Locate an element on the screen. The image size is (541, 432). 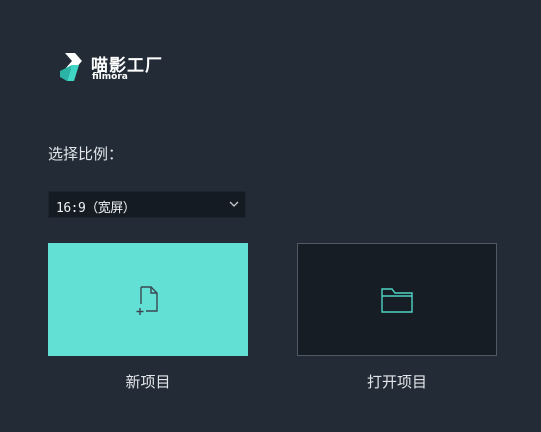
filmora-logo-icon is located at coordinates (71, 67).